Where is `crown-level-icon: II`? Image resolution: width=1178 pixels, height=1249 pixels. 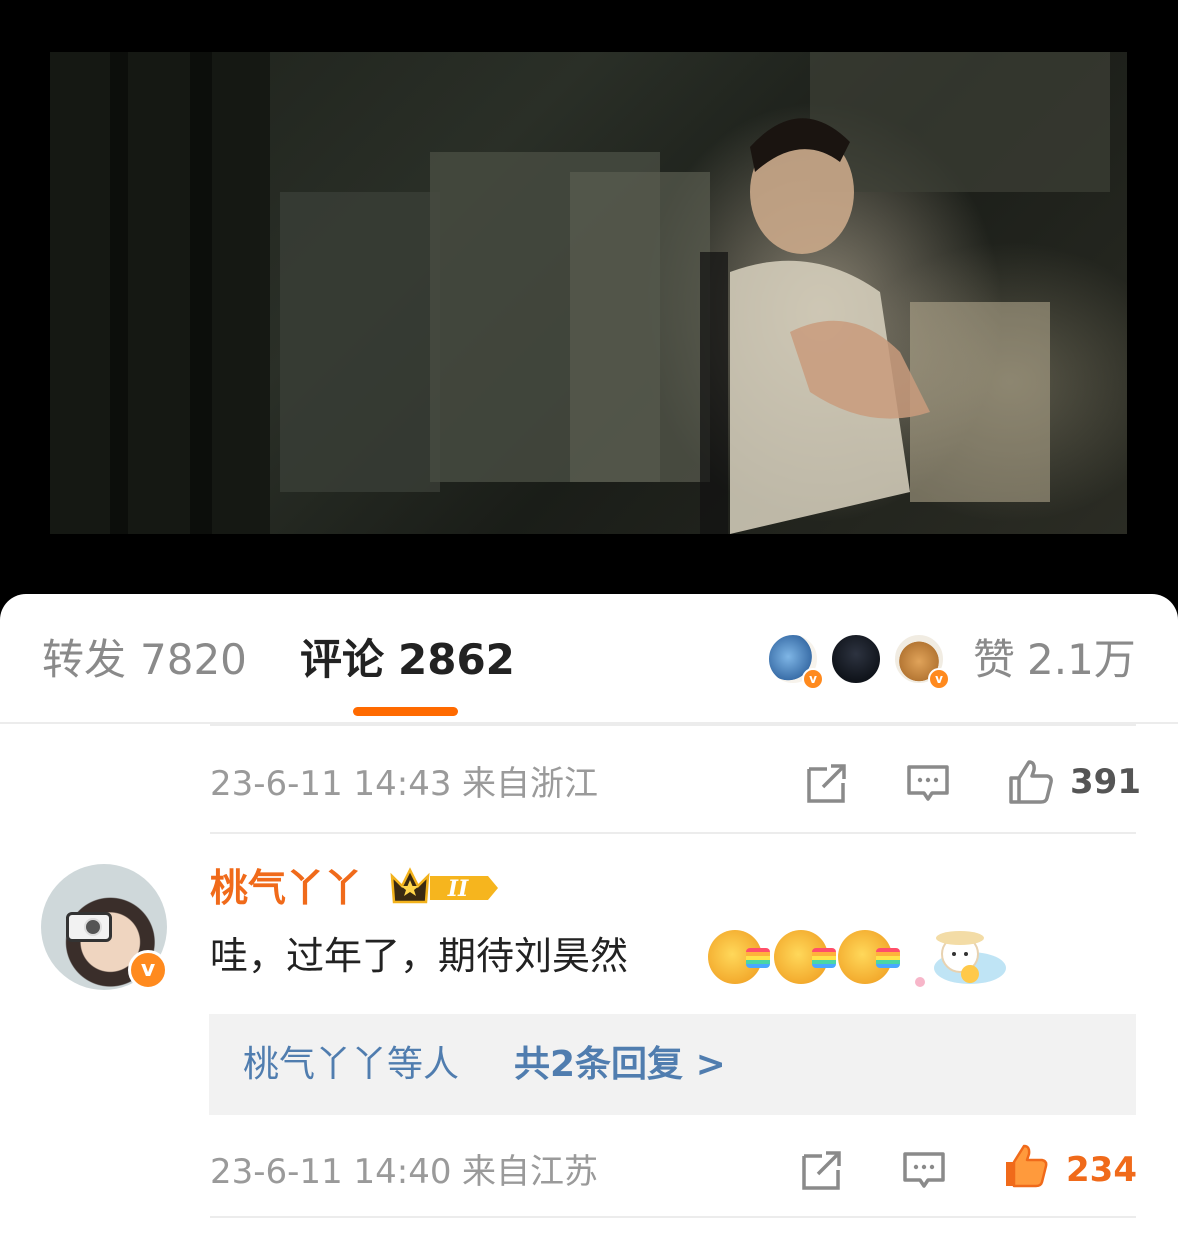
crown-level-icon: II is located at coordinates (444, 887).